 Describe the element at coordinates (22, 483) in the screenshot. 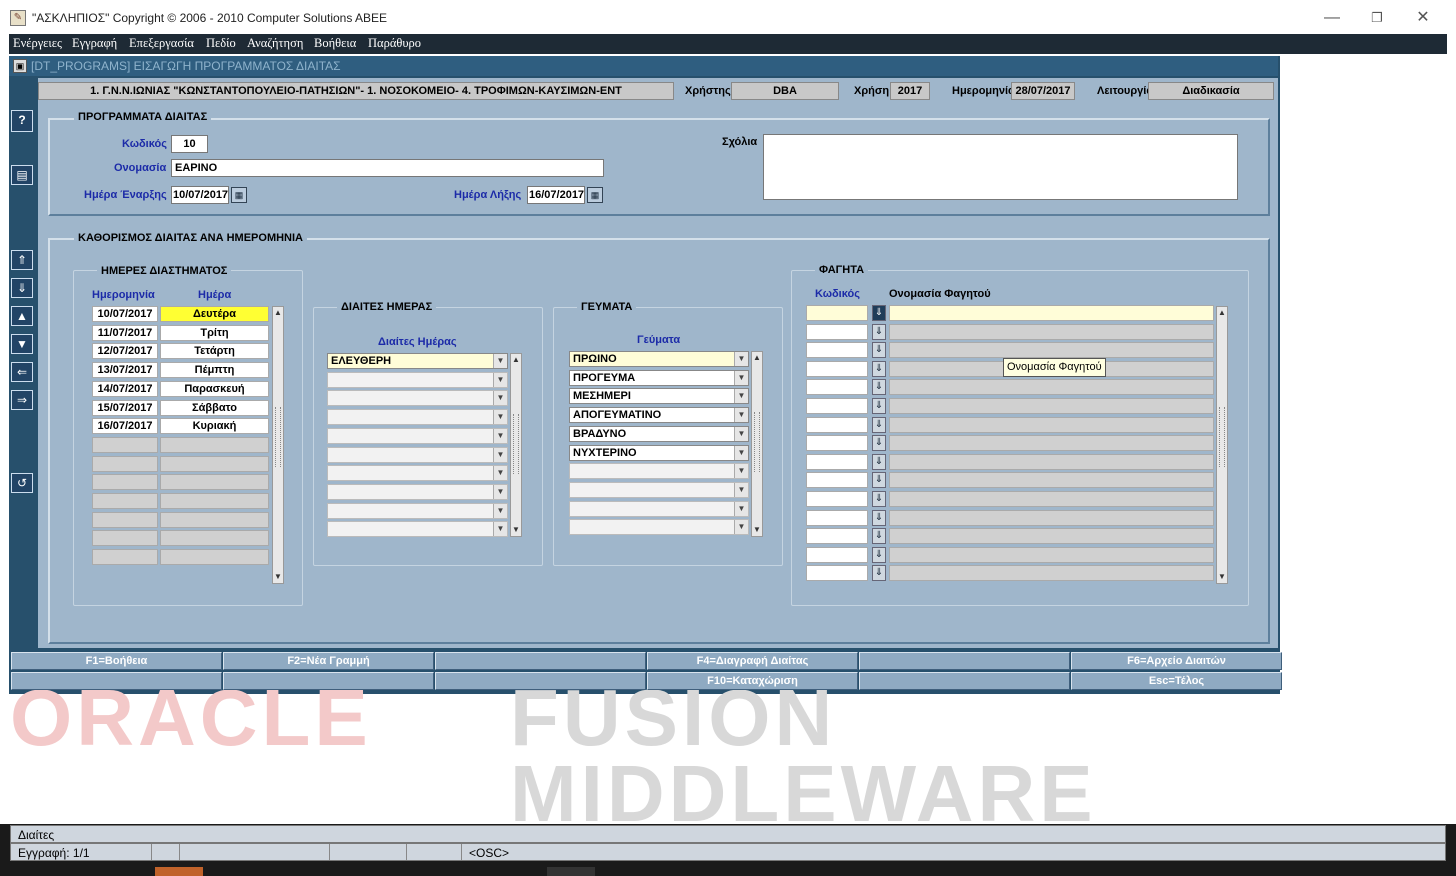

I see `undo-icon: ↺` at that location.